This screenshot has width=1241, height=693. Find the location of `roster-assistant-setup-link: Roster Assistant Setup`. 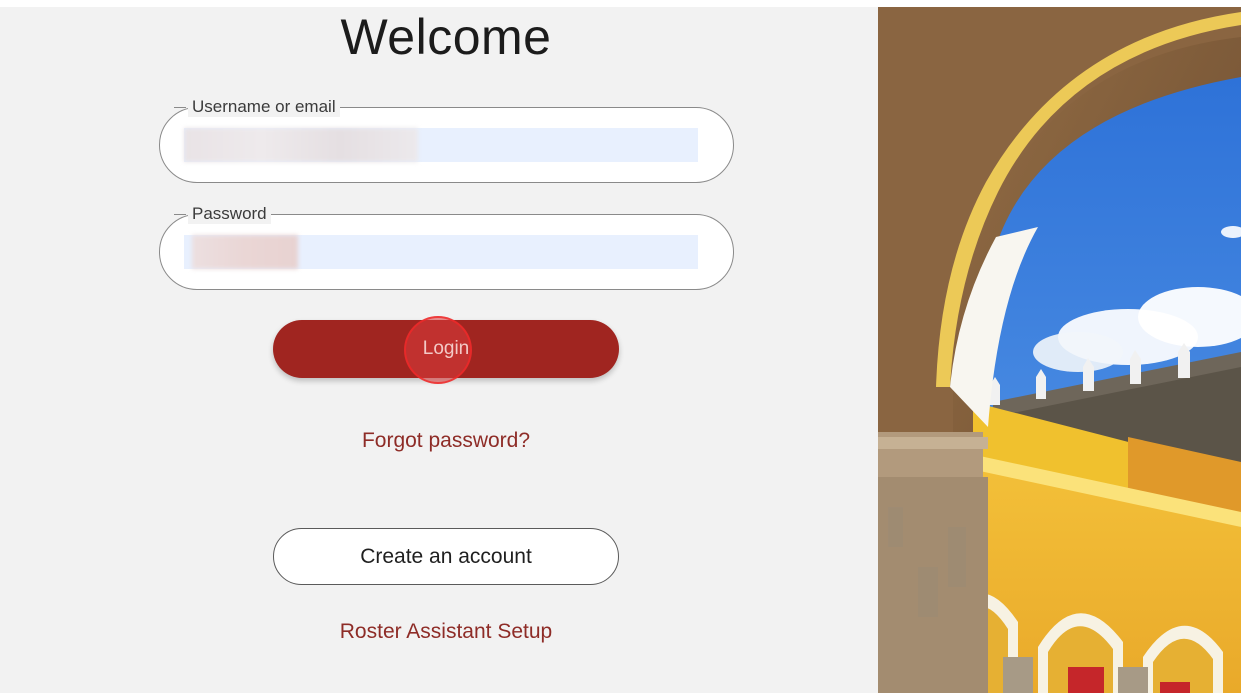

roster-assistant-setup-link: Roster Assistant Setup is located at coordinates (446, 632).